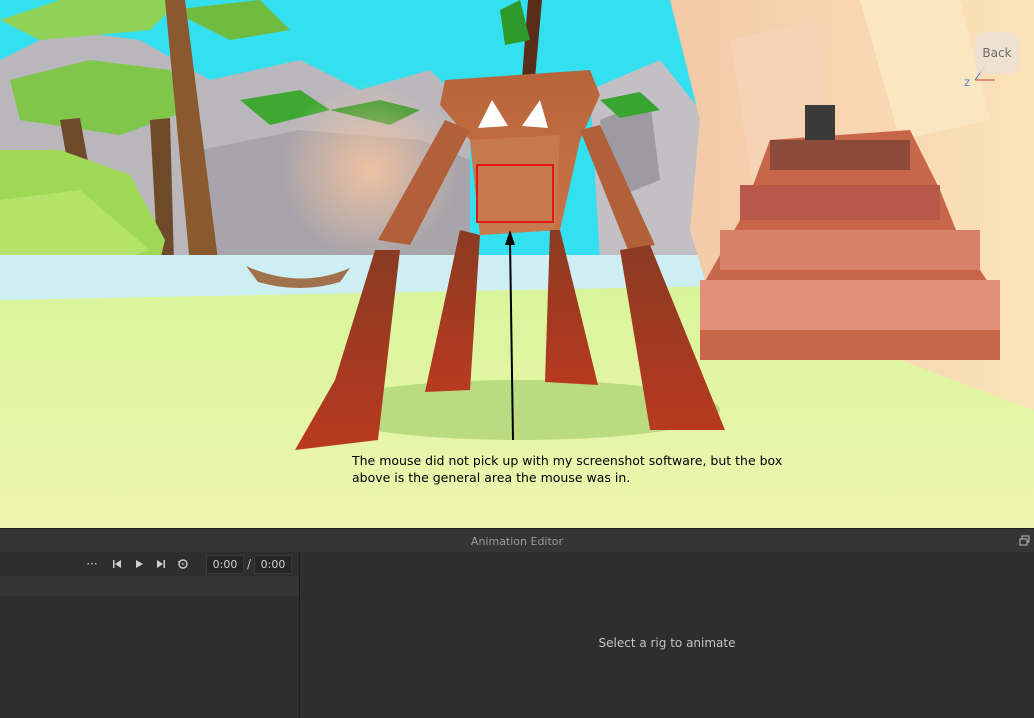 Image resolution: width=1034 pixels, height=718 pixels. Describe the element at coordinates (150, 635) in the screenshot. I see `track-list-panel: ··· 0:00 / 0:00` at that location.